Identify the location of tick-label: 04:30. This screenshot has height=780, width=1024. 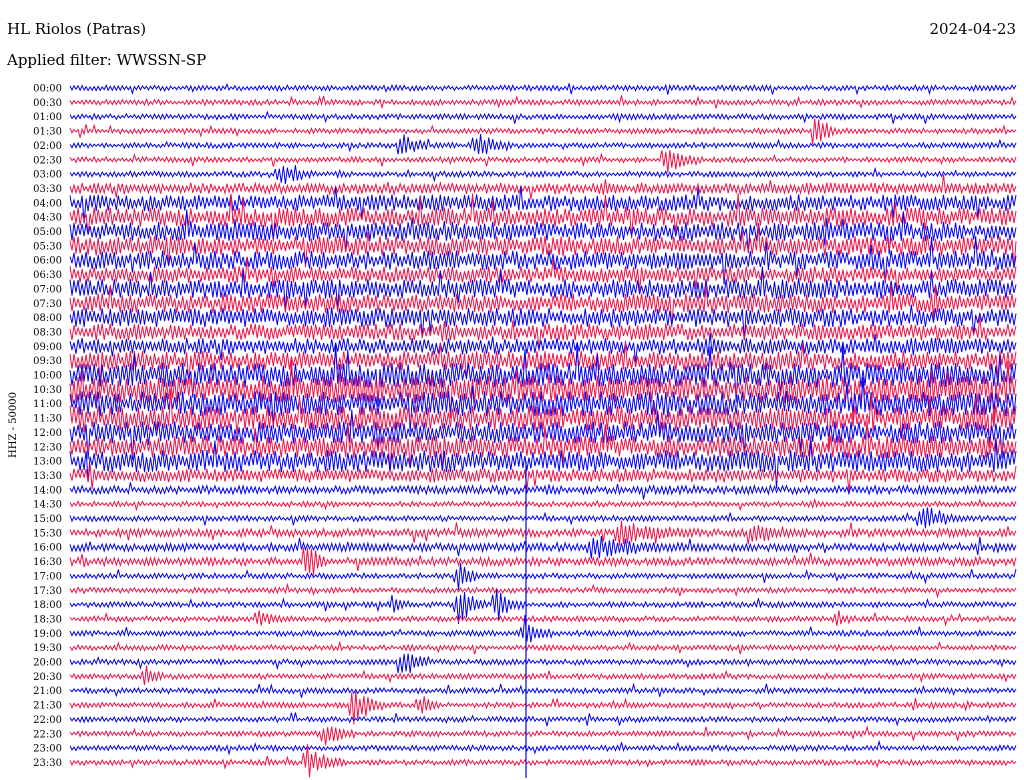
(47, 218).